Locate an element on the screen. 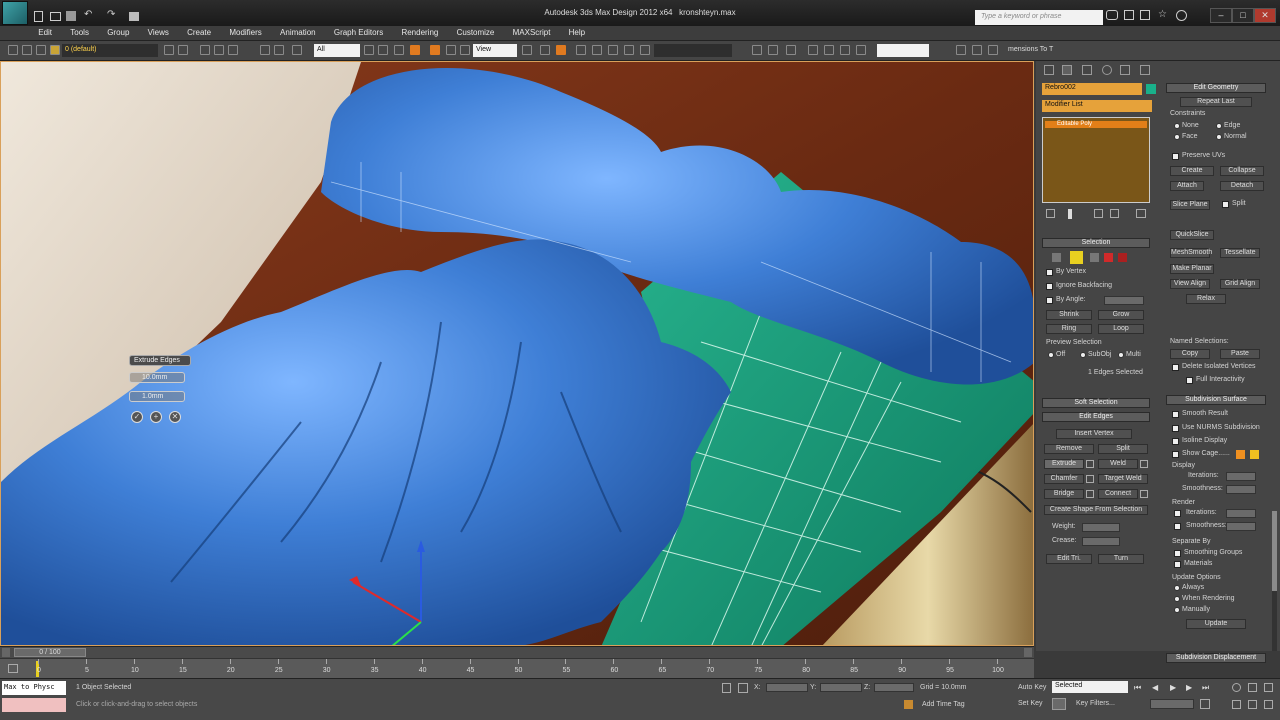  full-interactivity-checkbox is located at coordinates (1189, 380).